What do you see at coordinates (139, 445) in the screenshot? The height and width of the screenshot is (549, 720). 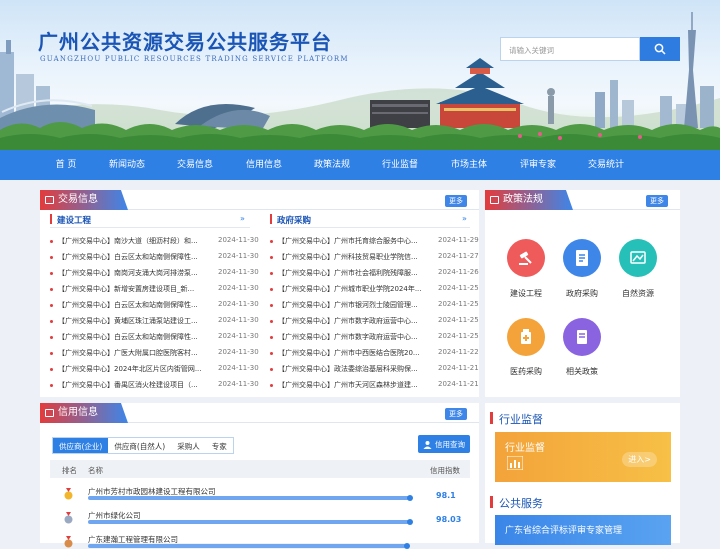 I see `tab-supplier-person: 供应商(自然人)` at bounding box center [139, 445].